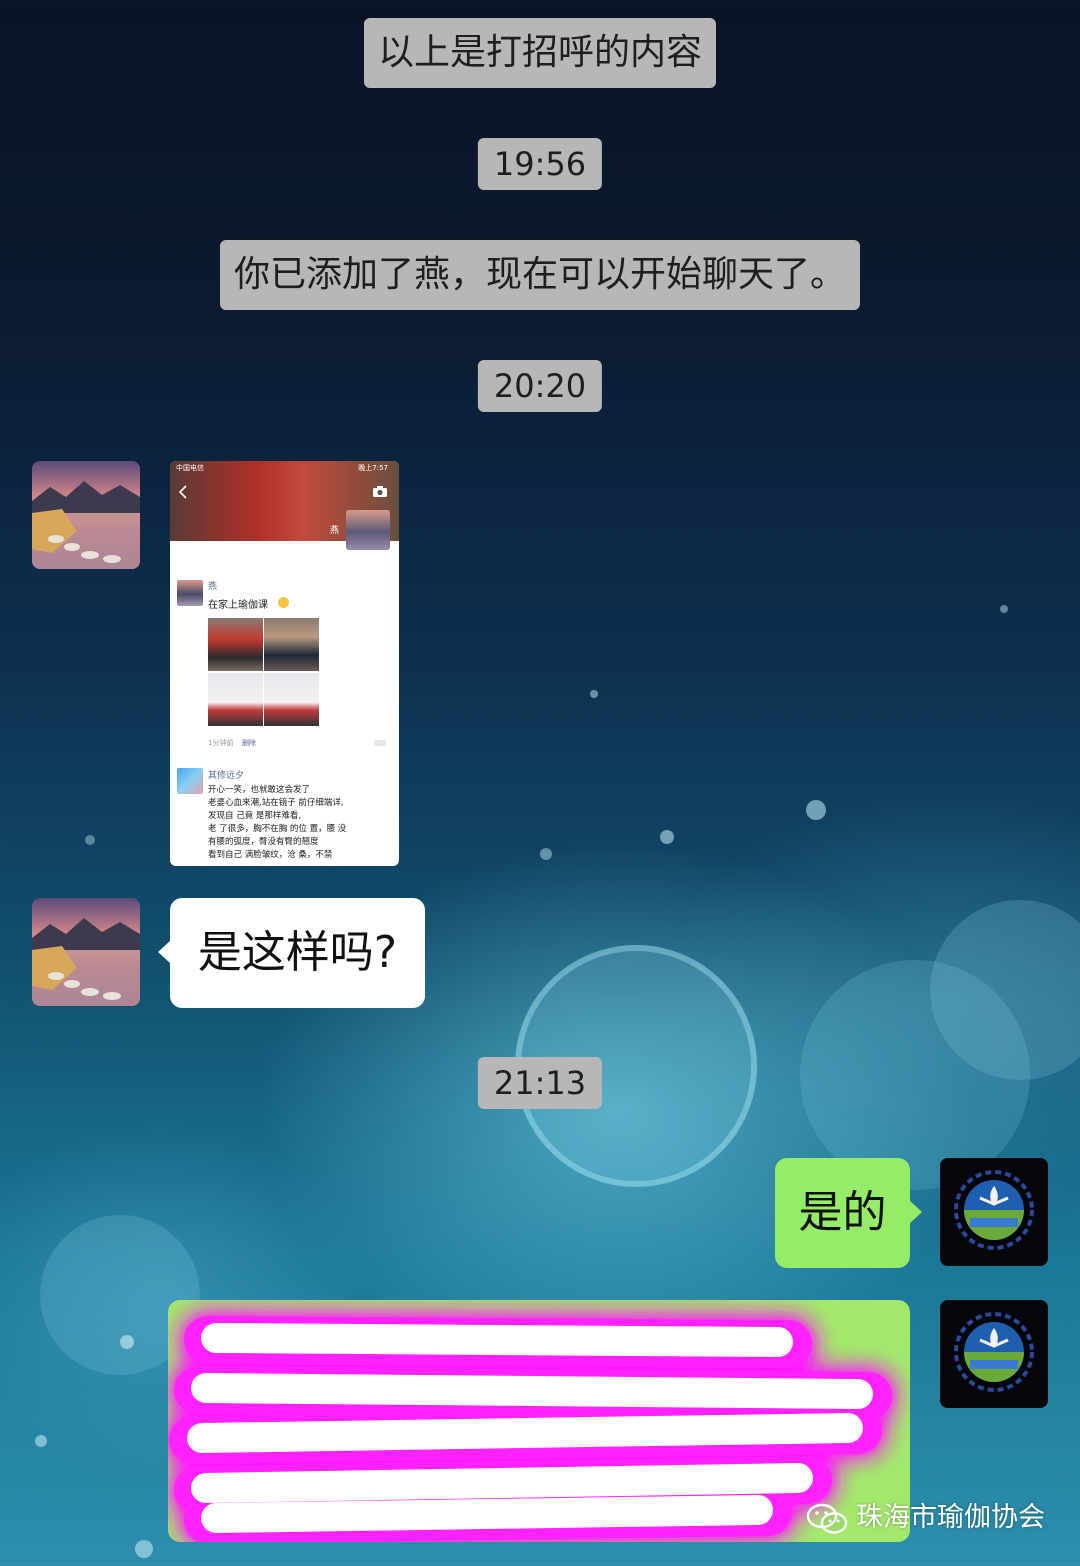  What do you see at coordinates (276, 803) in the screenshot?
I see `post2-line: 老婆心血来潮,站在镜子 前仔细端详,` at bounding box center [276, 803].